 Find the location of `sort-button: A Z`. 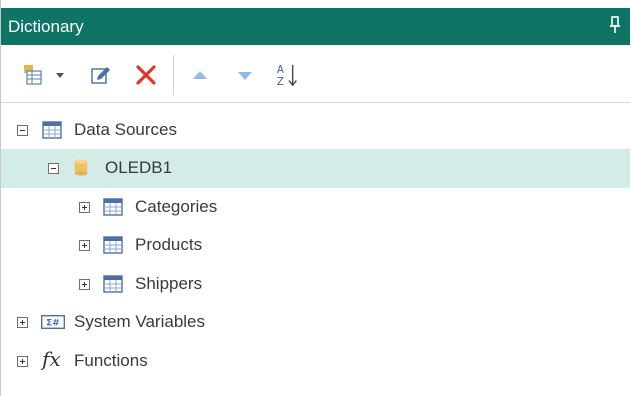

sort-button: A Z is located at coordinates (288, 75).